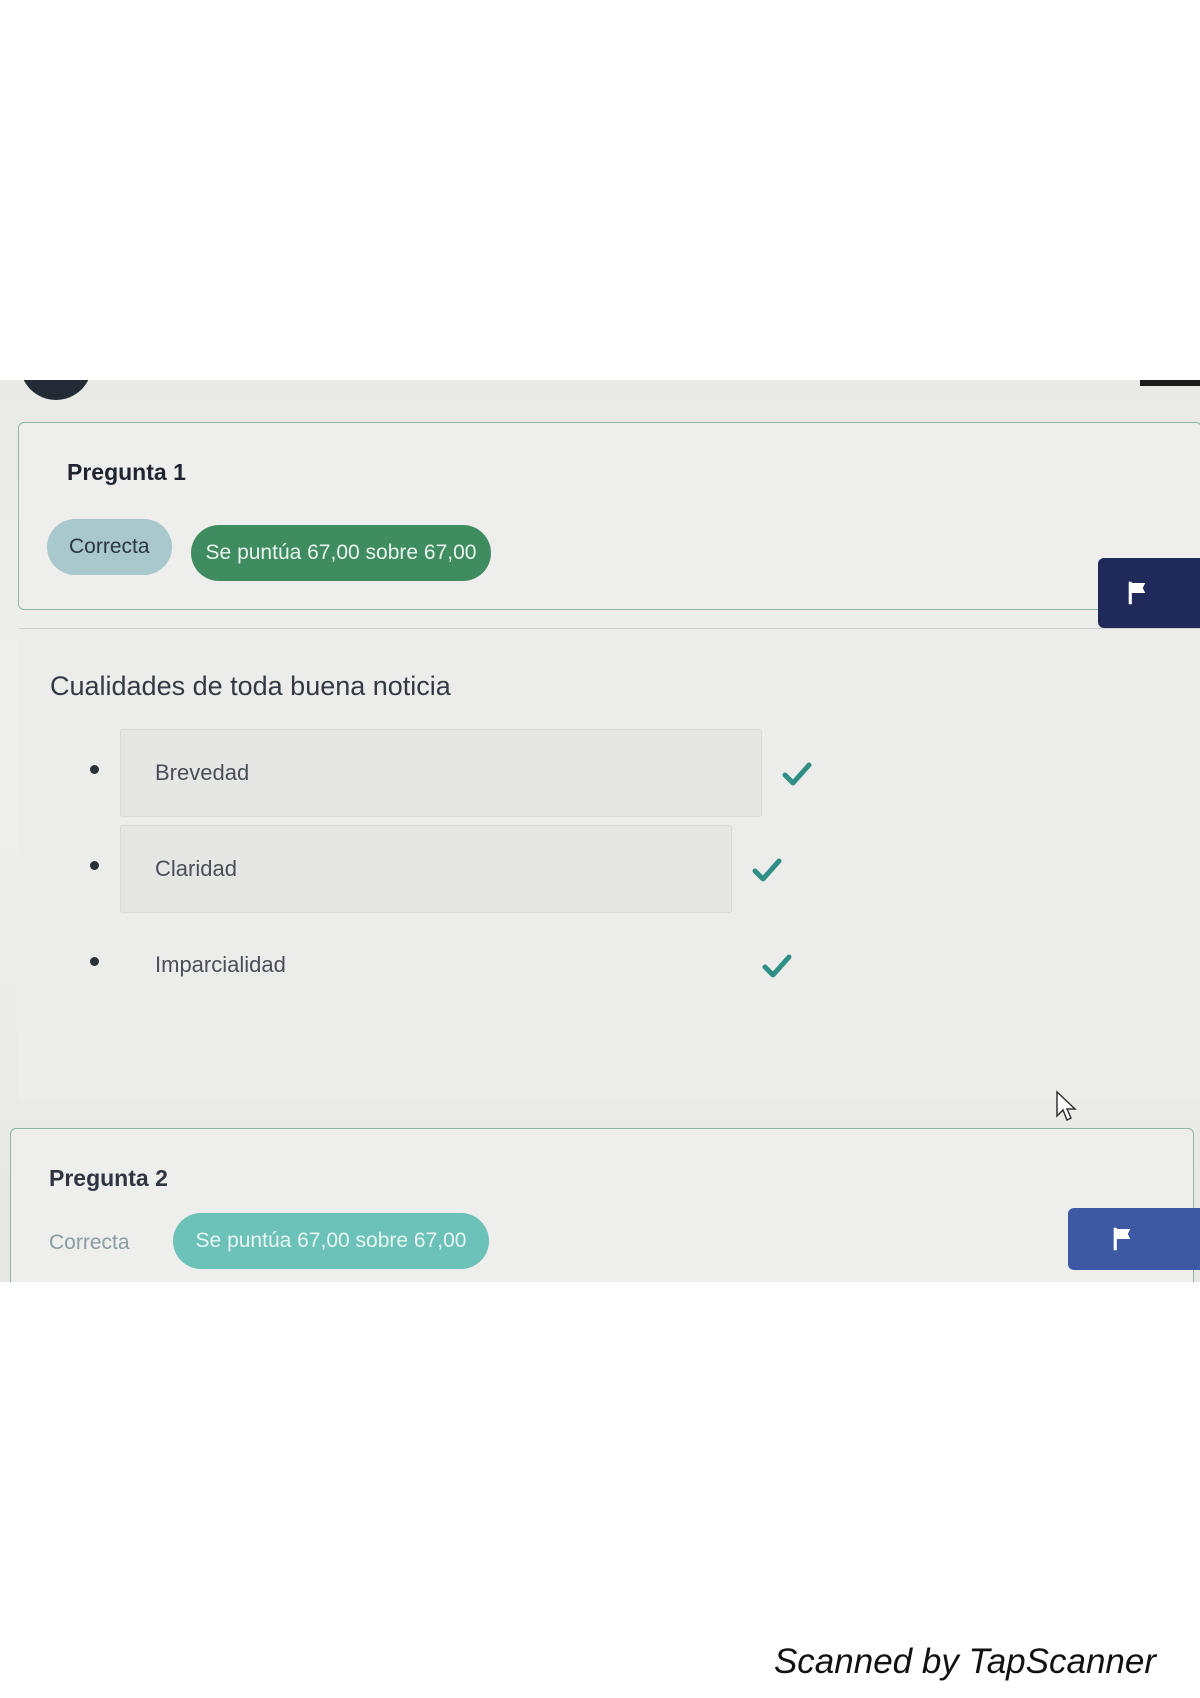 This screenshot has height=1698, width=1200. I want to click on question-2-flag-button, so click(1134, 1239).